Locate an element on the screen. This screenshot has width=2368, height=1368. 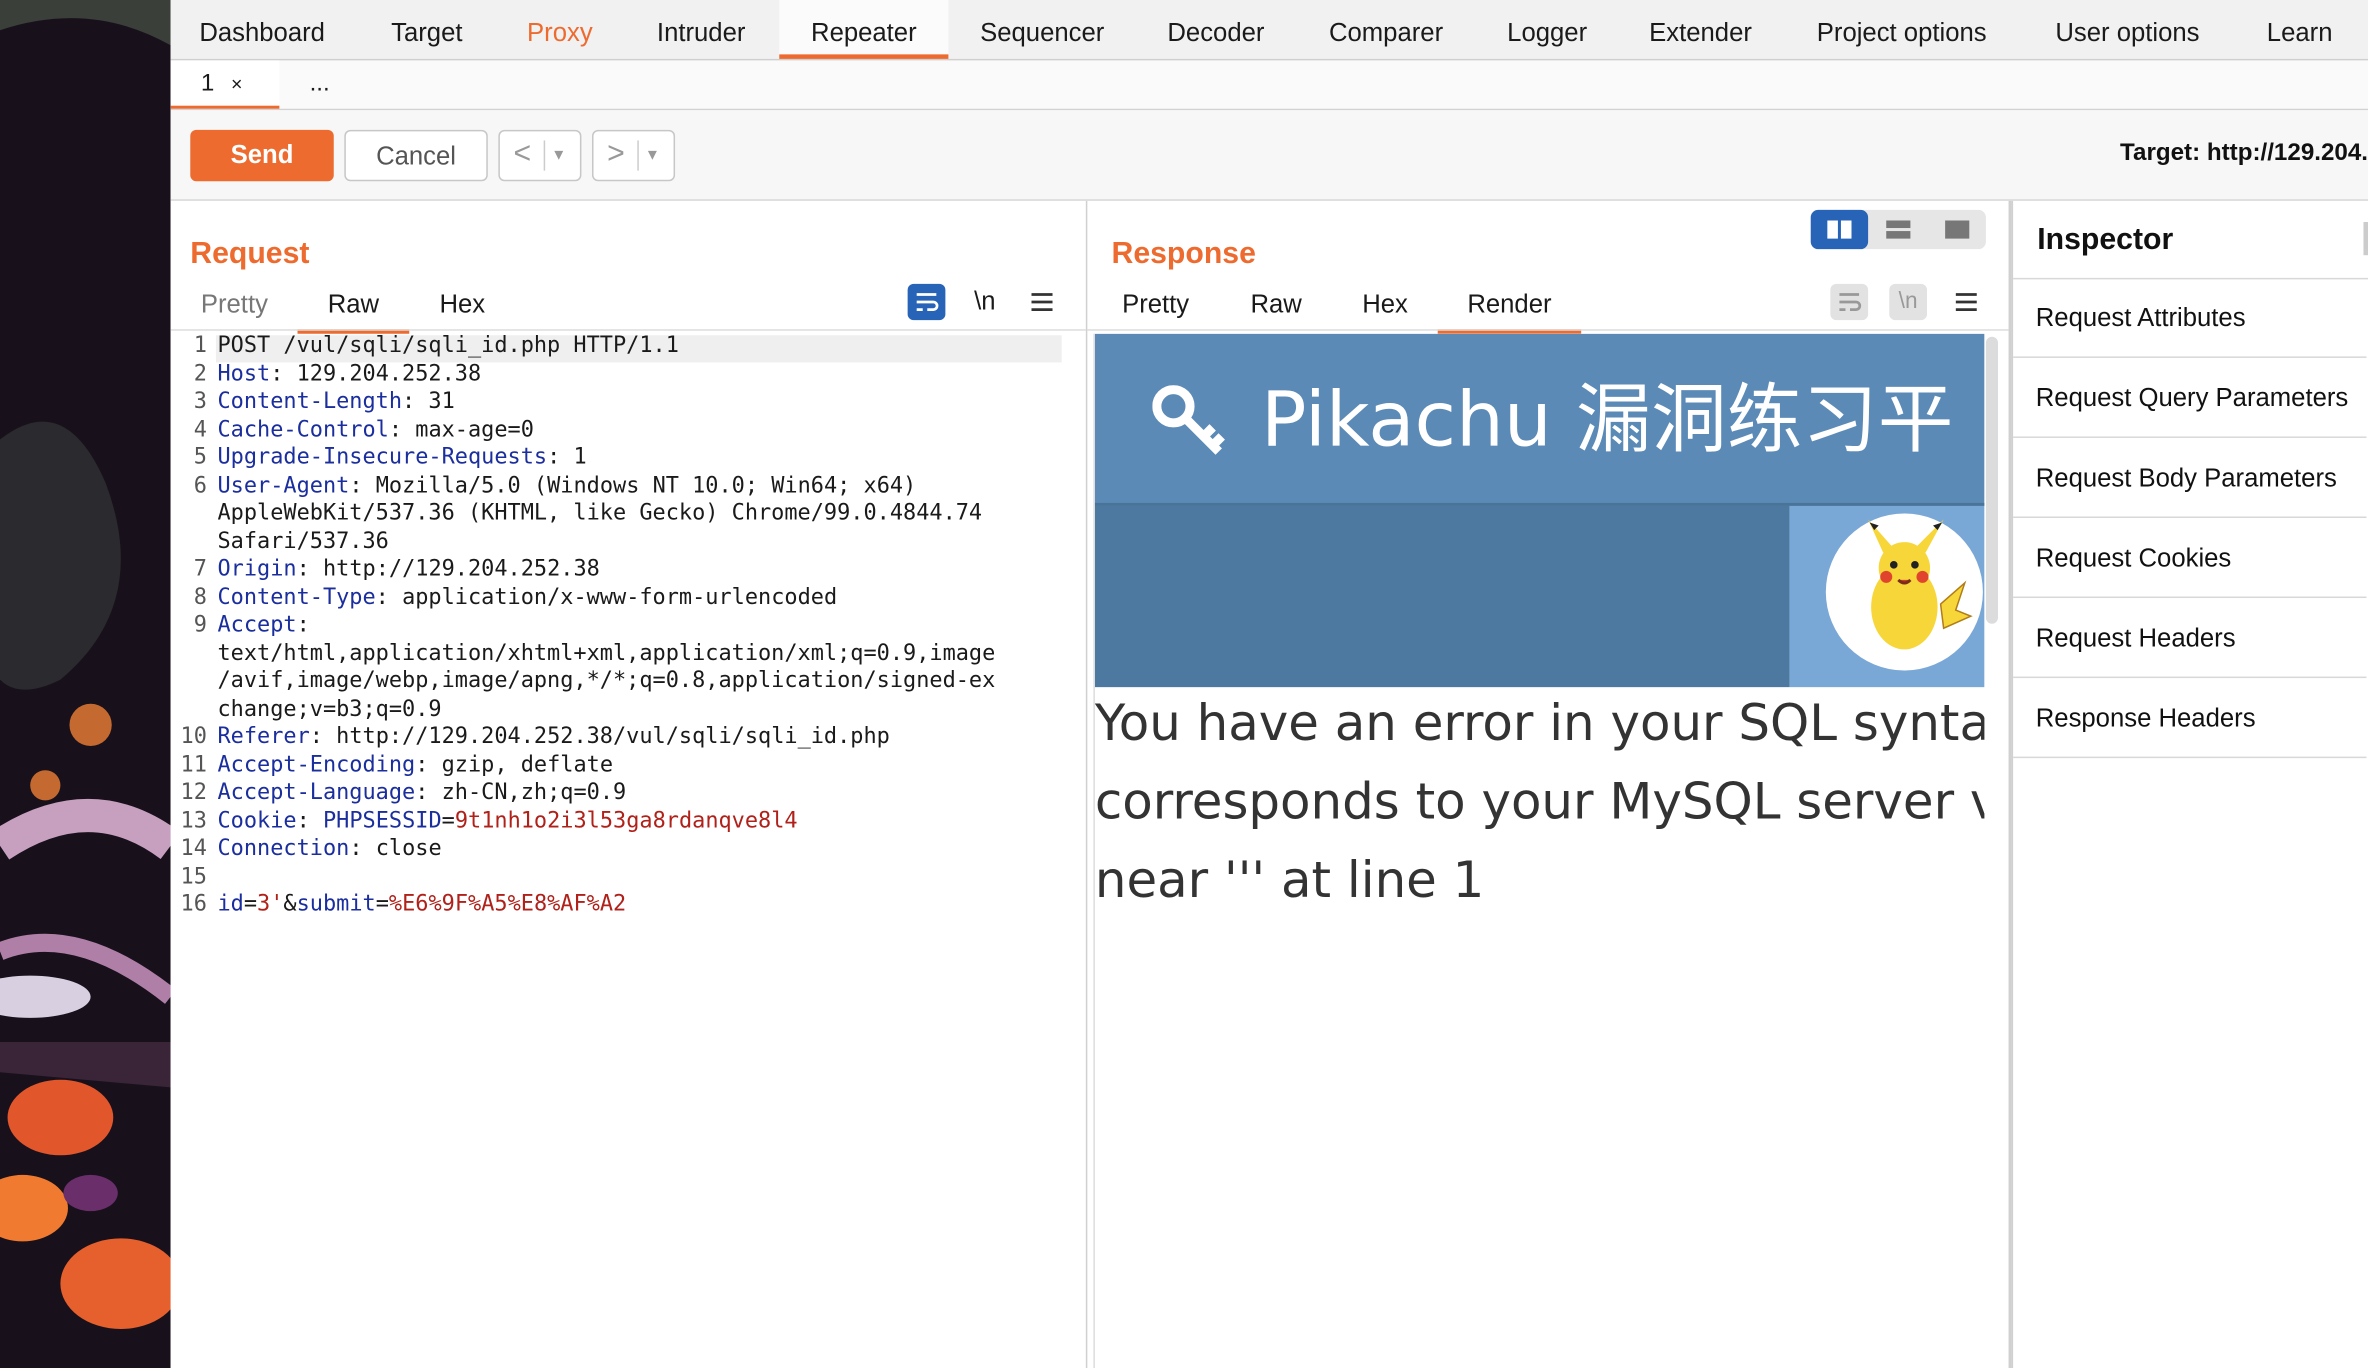
header-name: Content-Length is located at coordinates (310, 401).